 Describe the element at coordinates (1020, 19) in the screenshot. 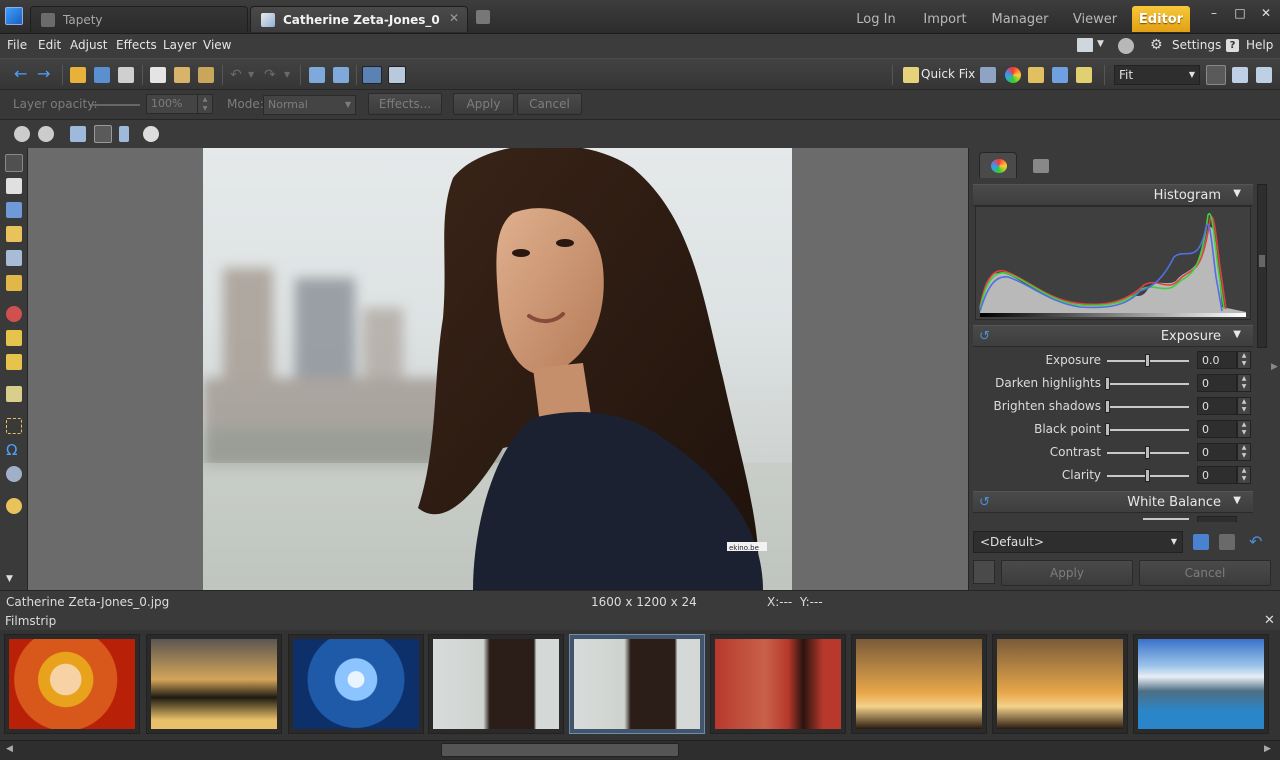

I see `mode-manager: Manager` at that location.